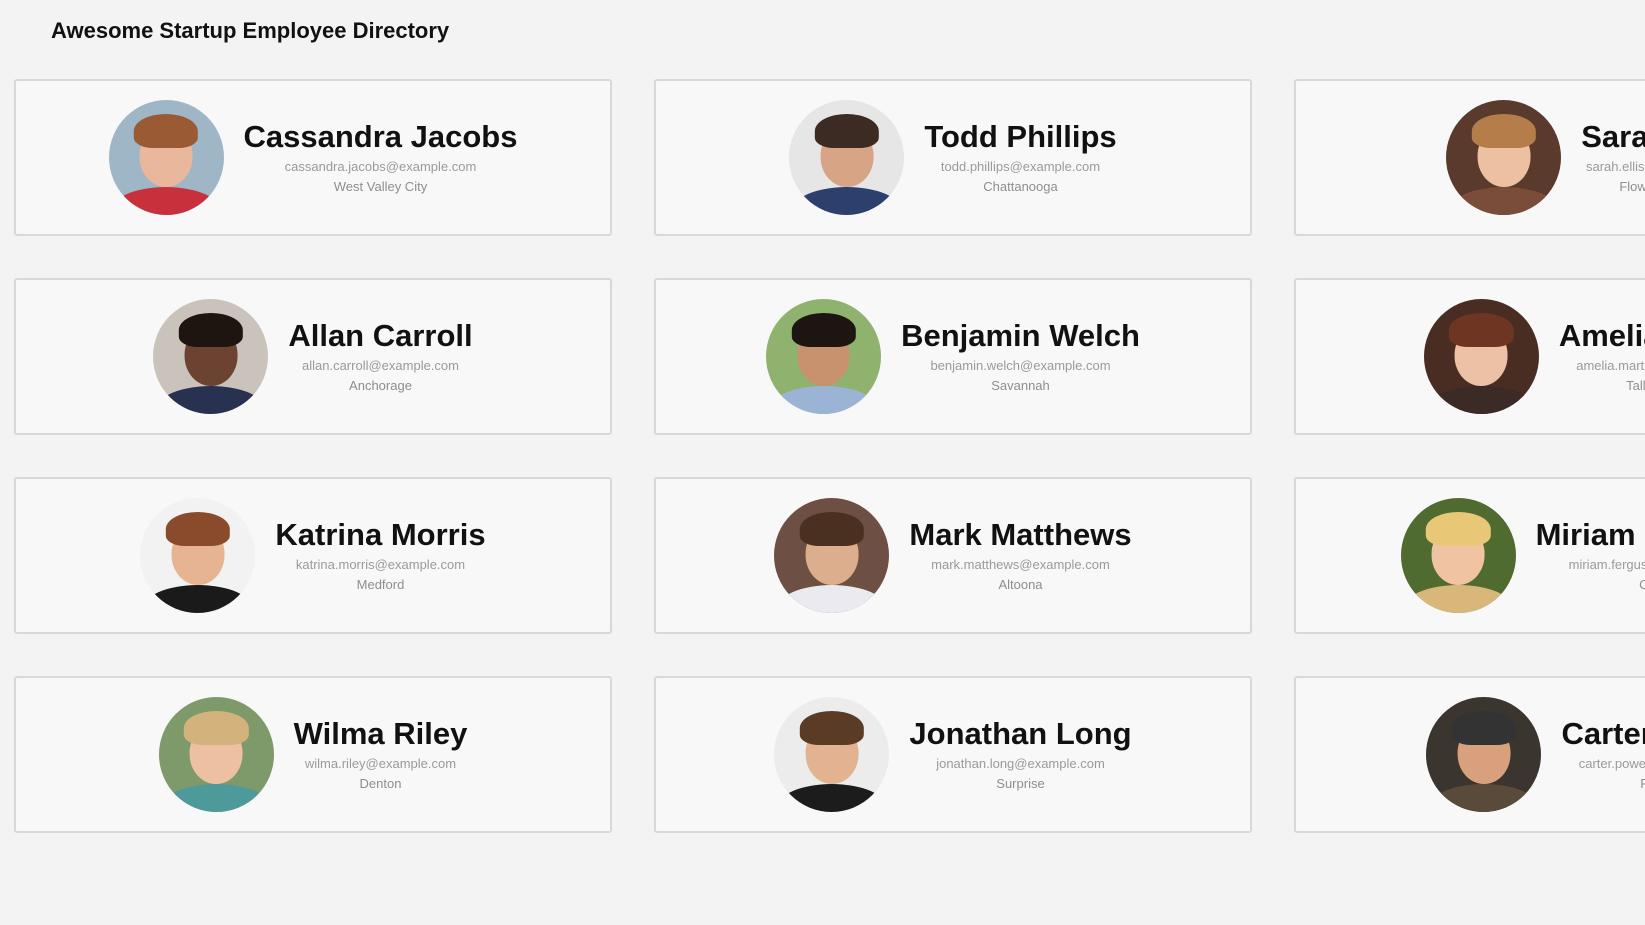  I want to click on employee-email: allan.carroll@example.com, so click(380, 365).